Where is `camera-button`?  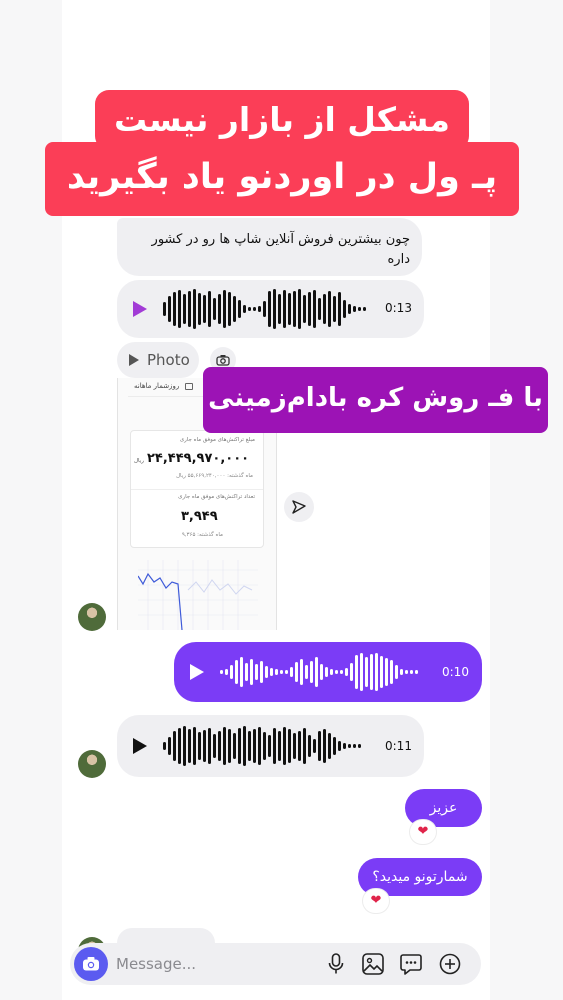
camera-button is located at coordinates (91, 964).